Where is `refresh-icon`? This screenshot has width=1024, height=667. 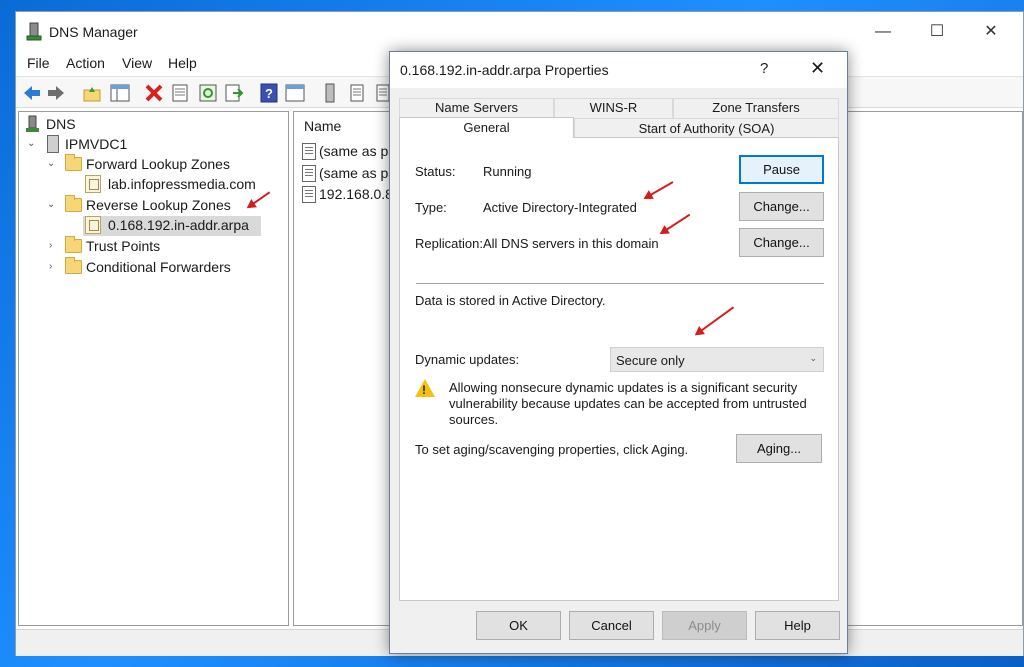 refresh-icon is located at coordinates (208, 93).